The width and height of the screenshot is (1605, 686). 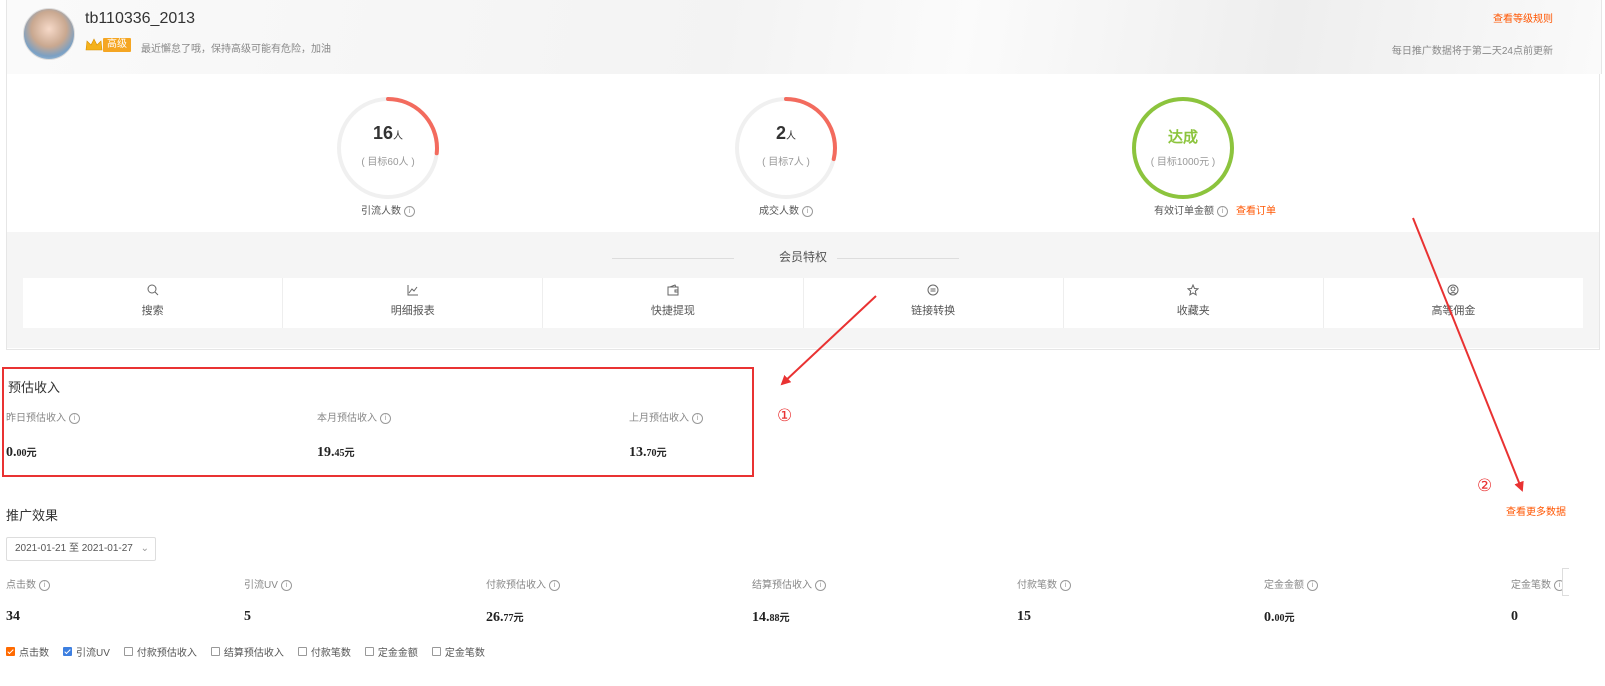 I want to click on promotion-title: 推广效果, so click(x=32, y=515).